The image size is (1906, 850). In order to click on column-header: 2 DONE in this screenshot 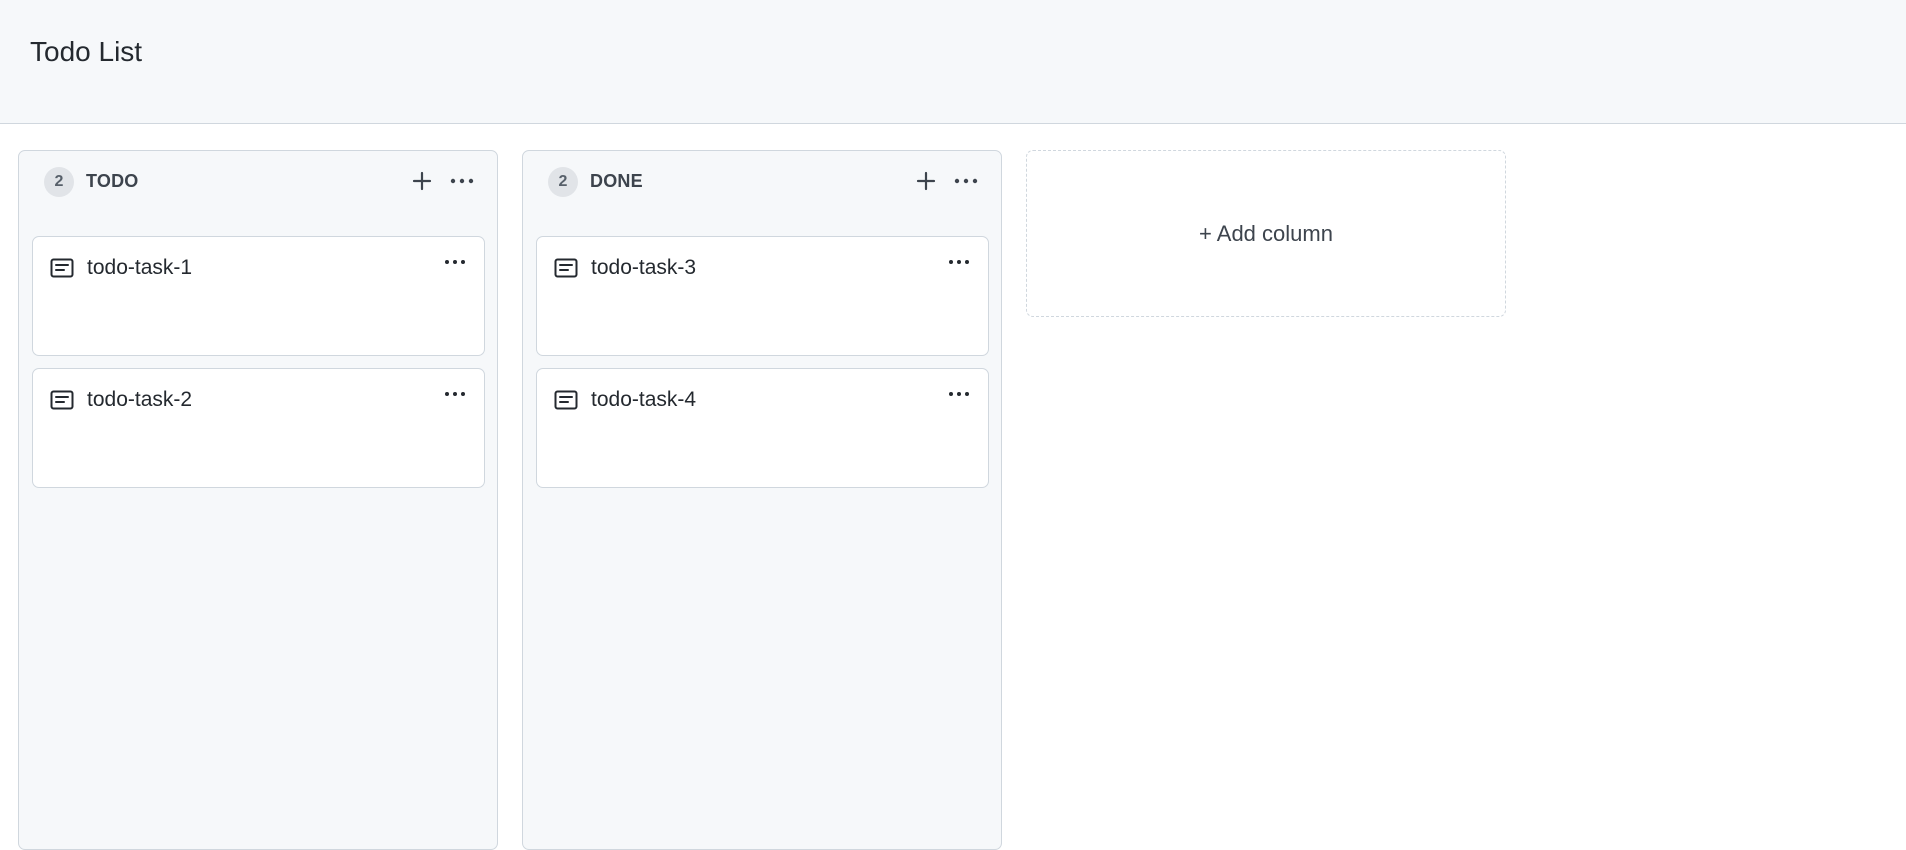, I will do `click(762, 181)`.